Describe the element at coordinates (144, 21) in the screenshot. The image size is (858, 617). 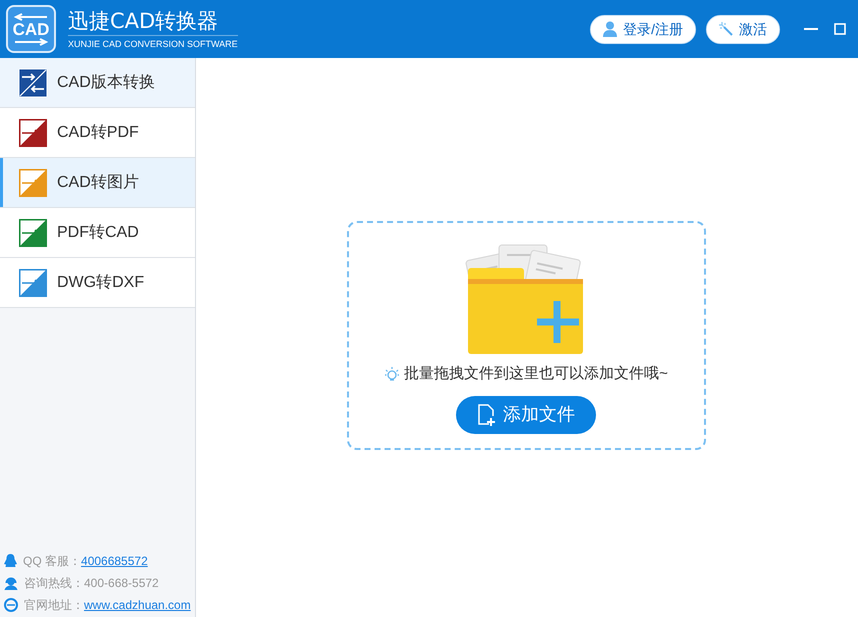
I see `app-title: 迅捷CAD转换器` at that location.